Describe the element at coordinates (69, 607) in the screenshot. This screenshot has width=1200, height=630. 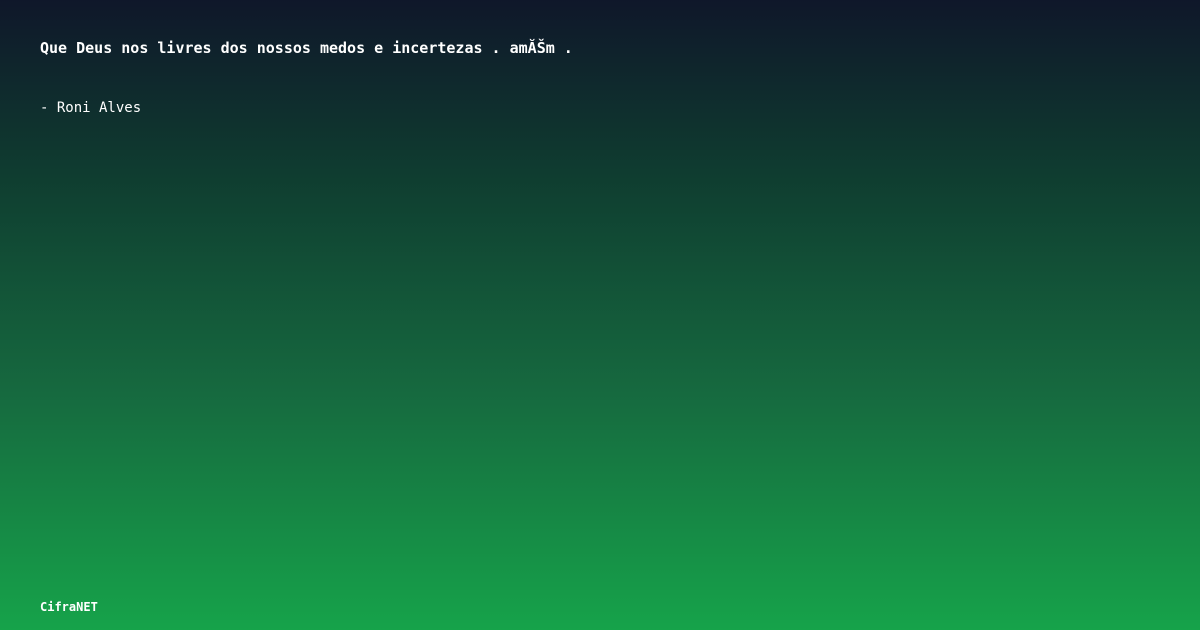
I see `brand-logo-text: CifraNET` at that location.